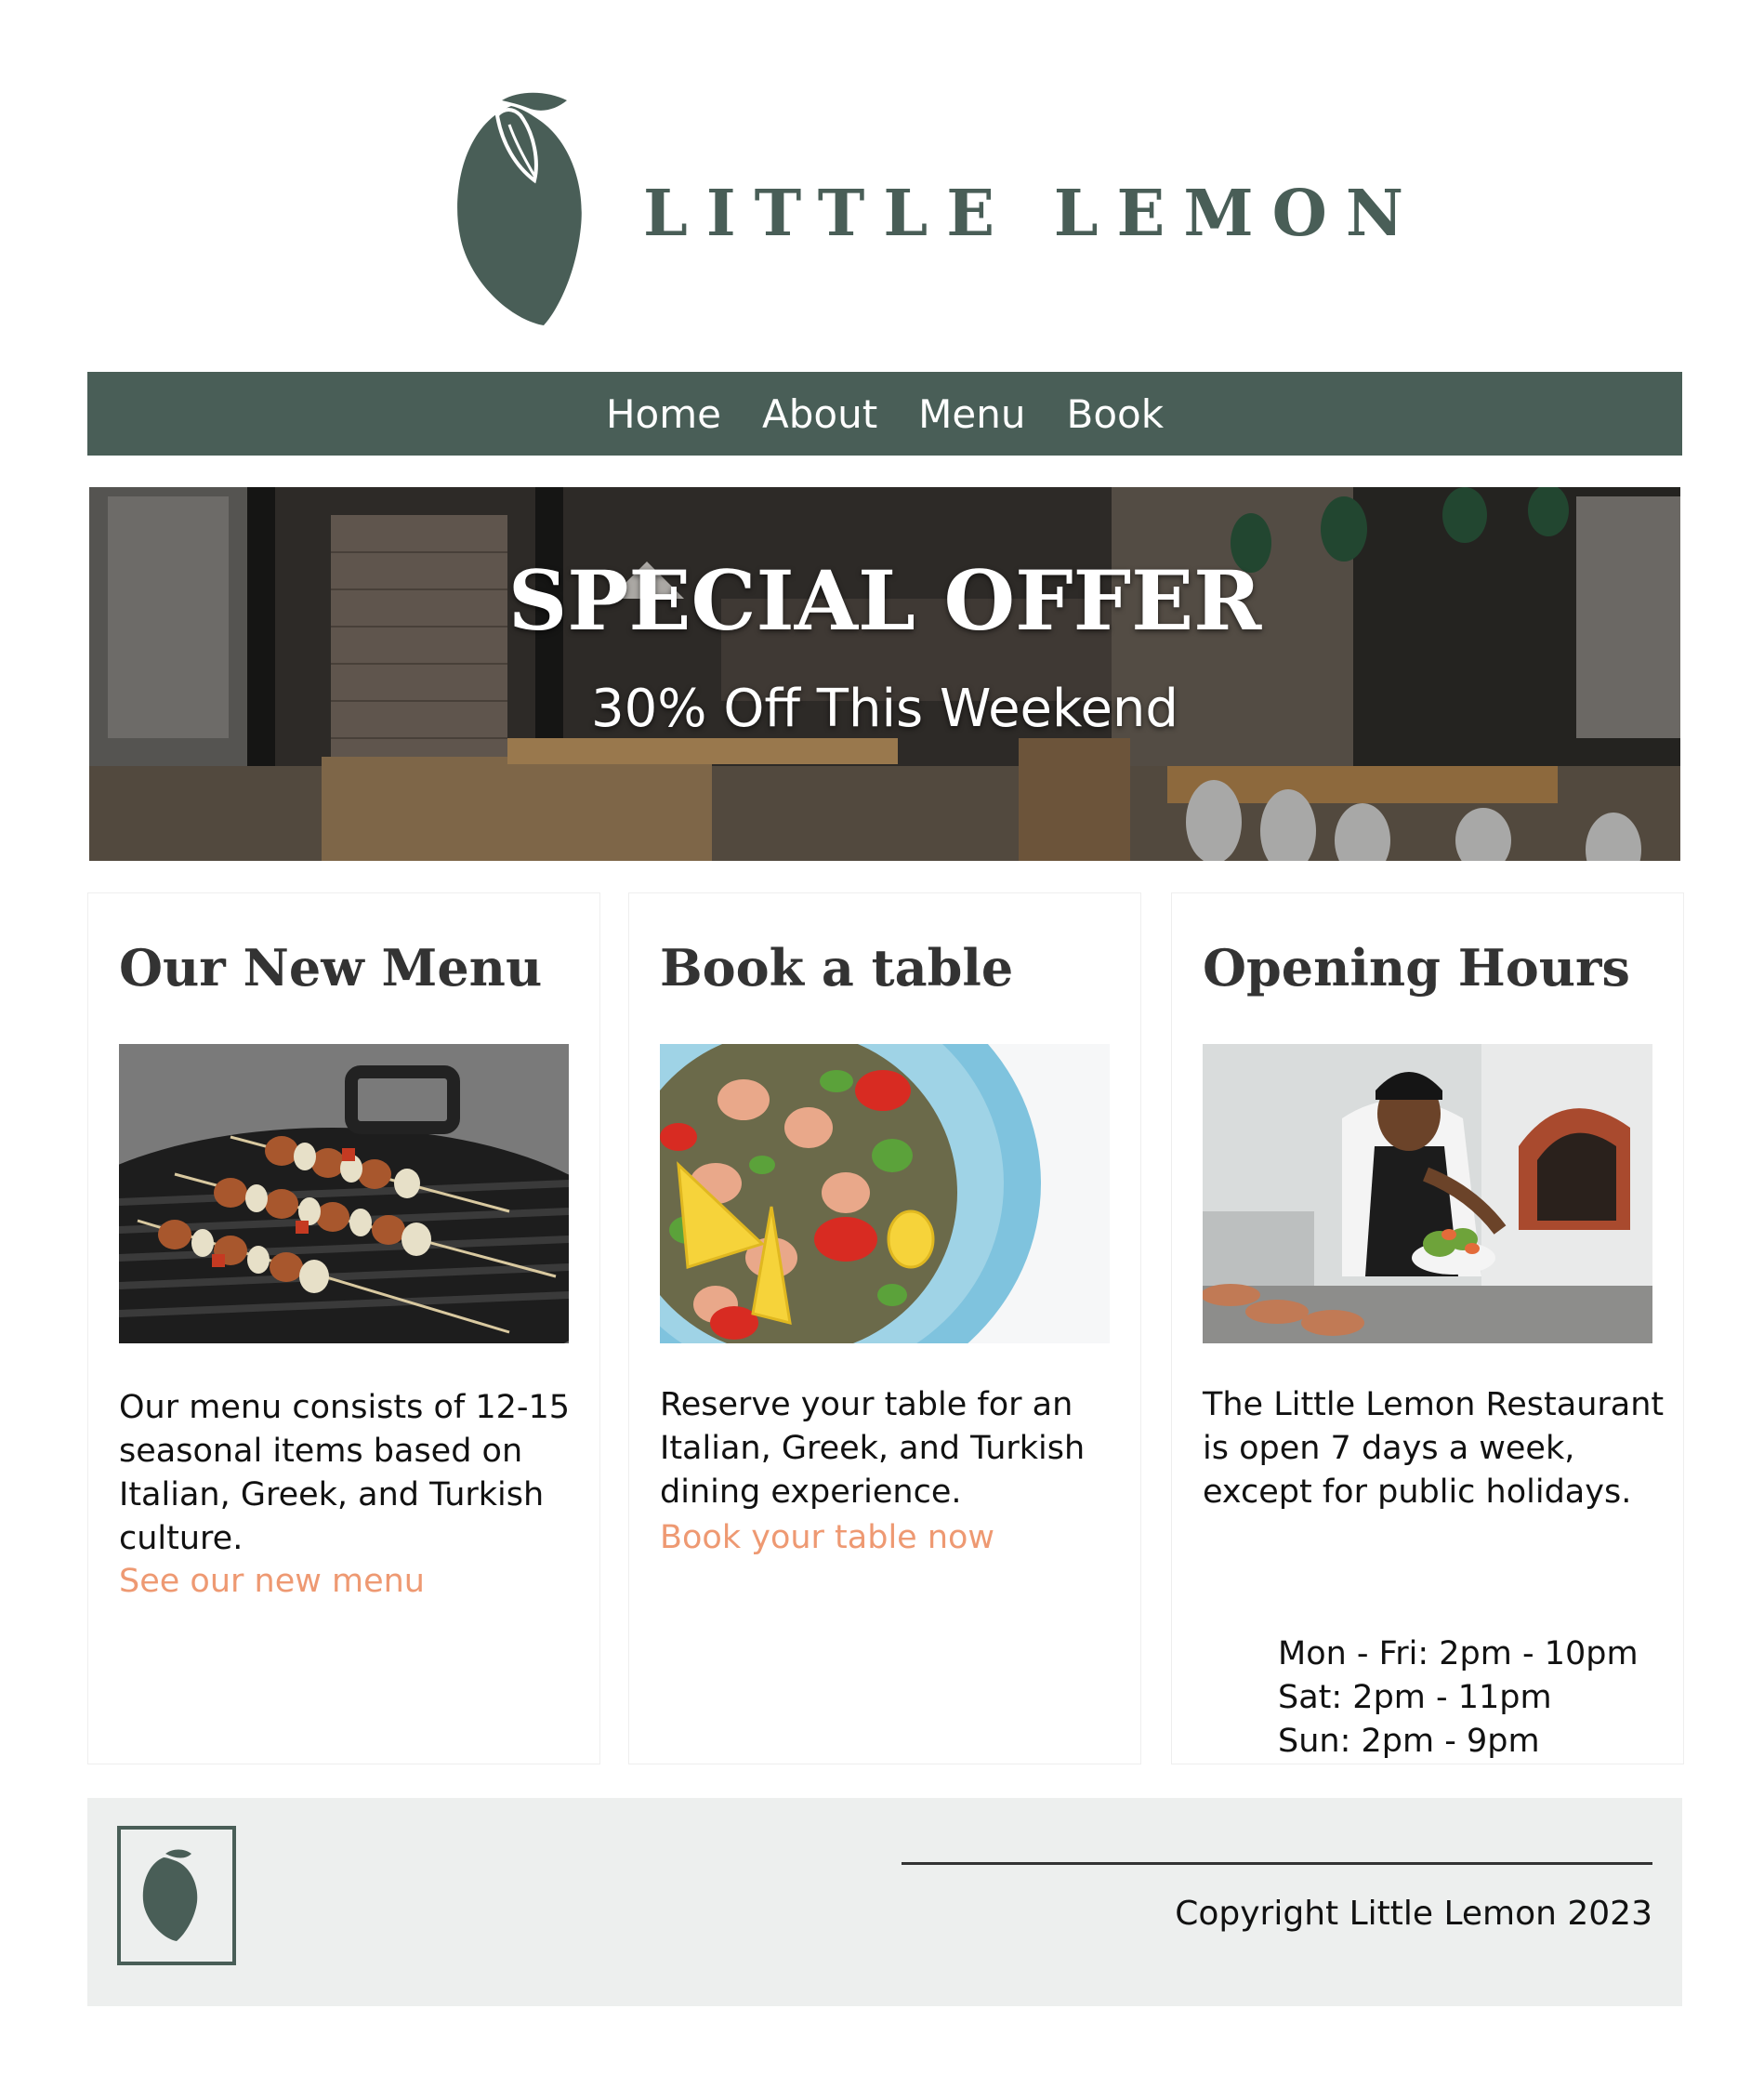 The height and width of the screenshot is (2088, 1764). Describe the element at coordinates (178, 1896) in the screenshot. I see `footer-lemon-logo` at that location.